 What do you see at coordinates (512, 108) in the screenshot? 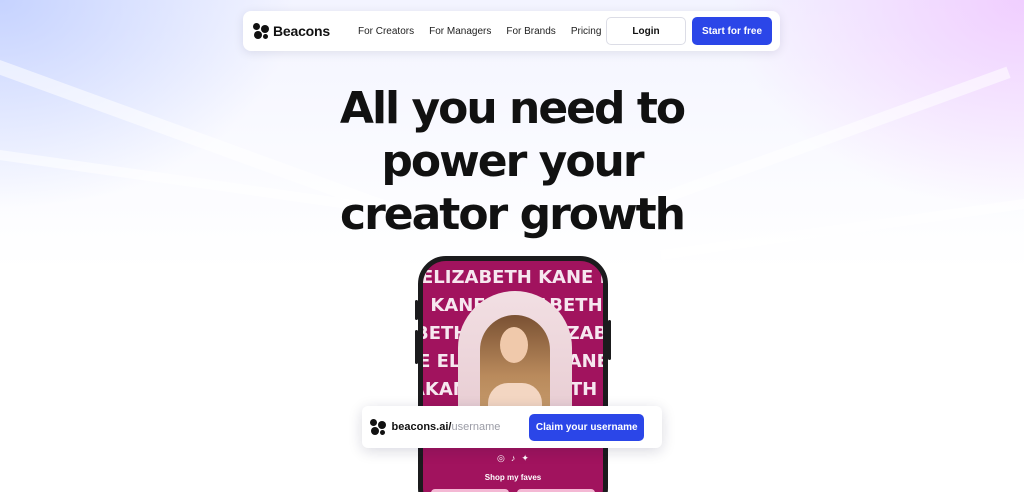
I see `hero-line: All you need to` at bounding box center [512, 108].